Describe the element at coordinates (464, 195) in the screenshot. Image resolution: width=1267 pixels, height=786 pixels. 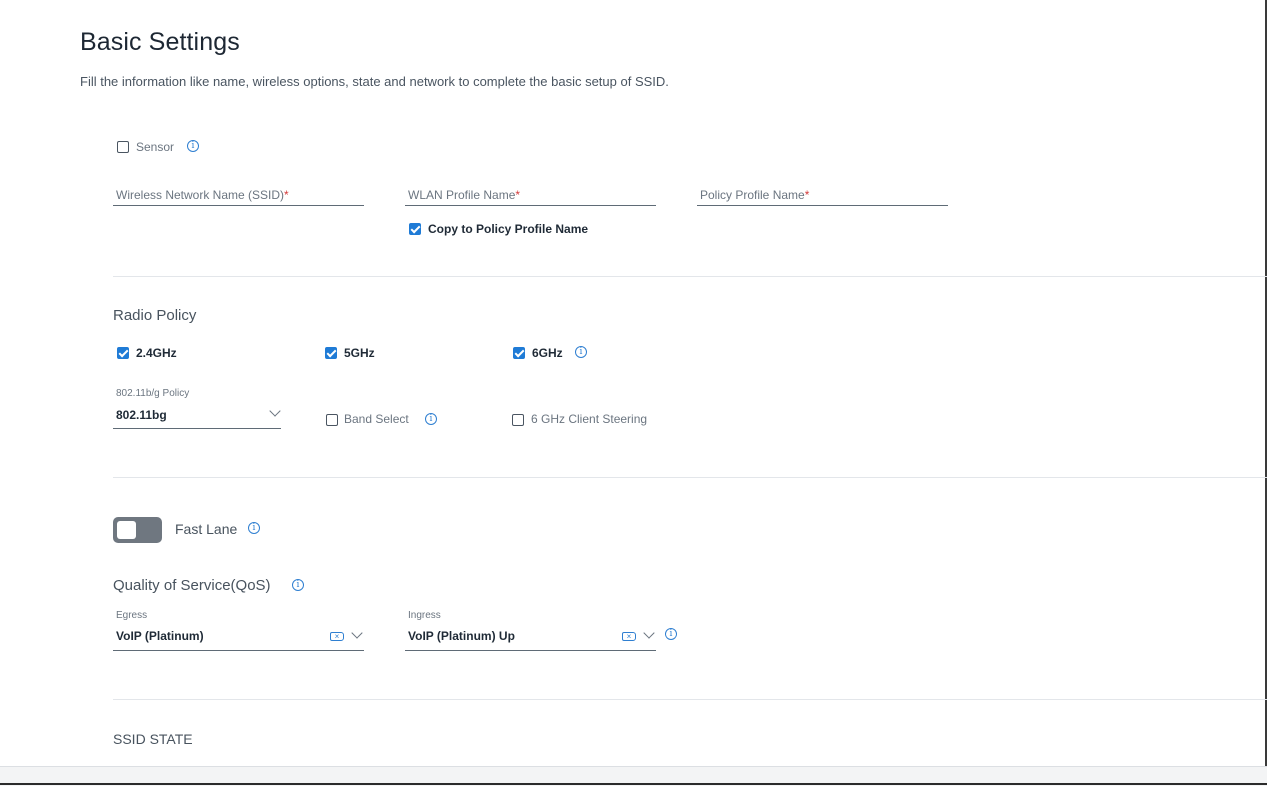
I see `wlan-profile-field-label: WLAN Profile Name*` at that location.